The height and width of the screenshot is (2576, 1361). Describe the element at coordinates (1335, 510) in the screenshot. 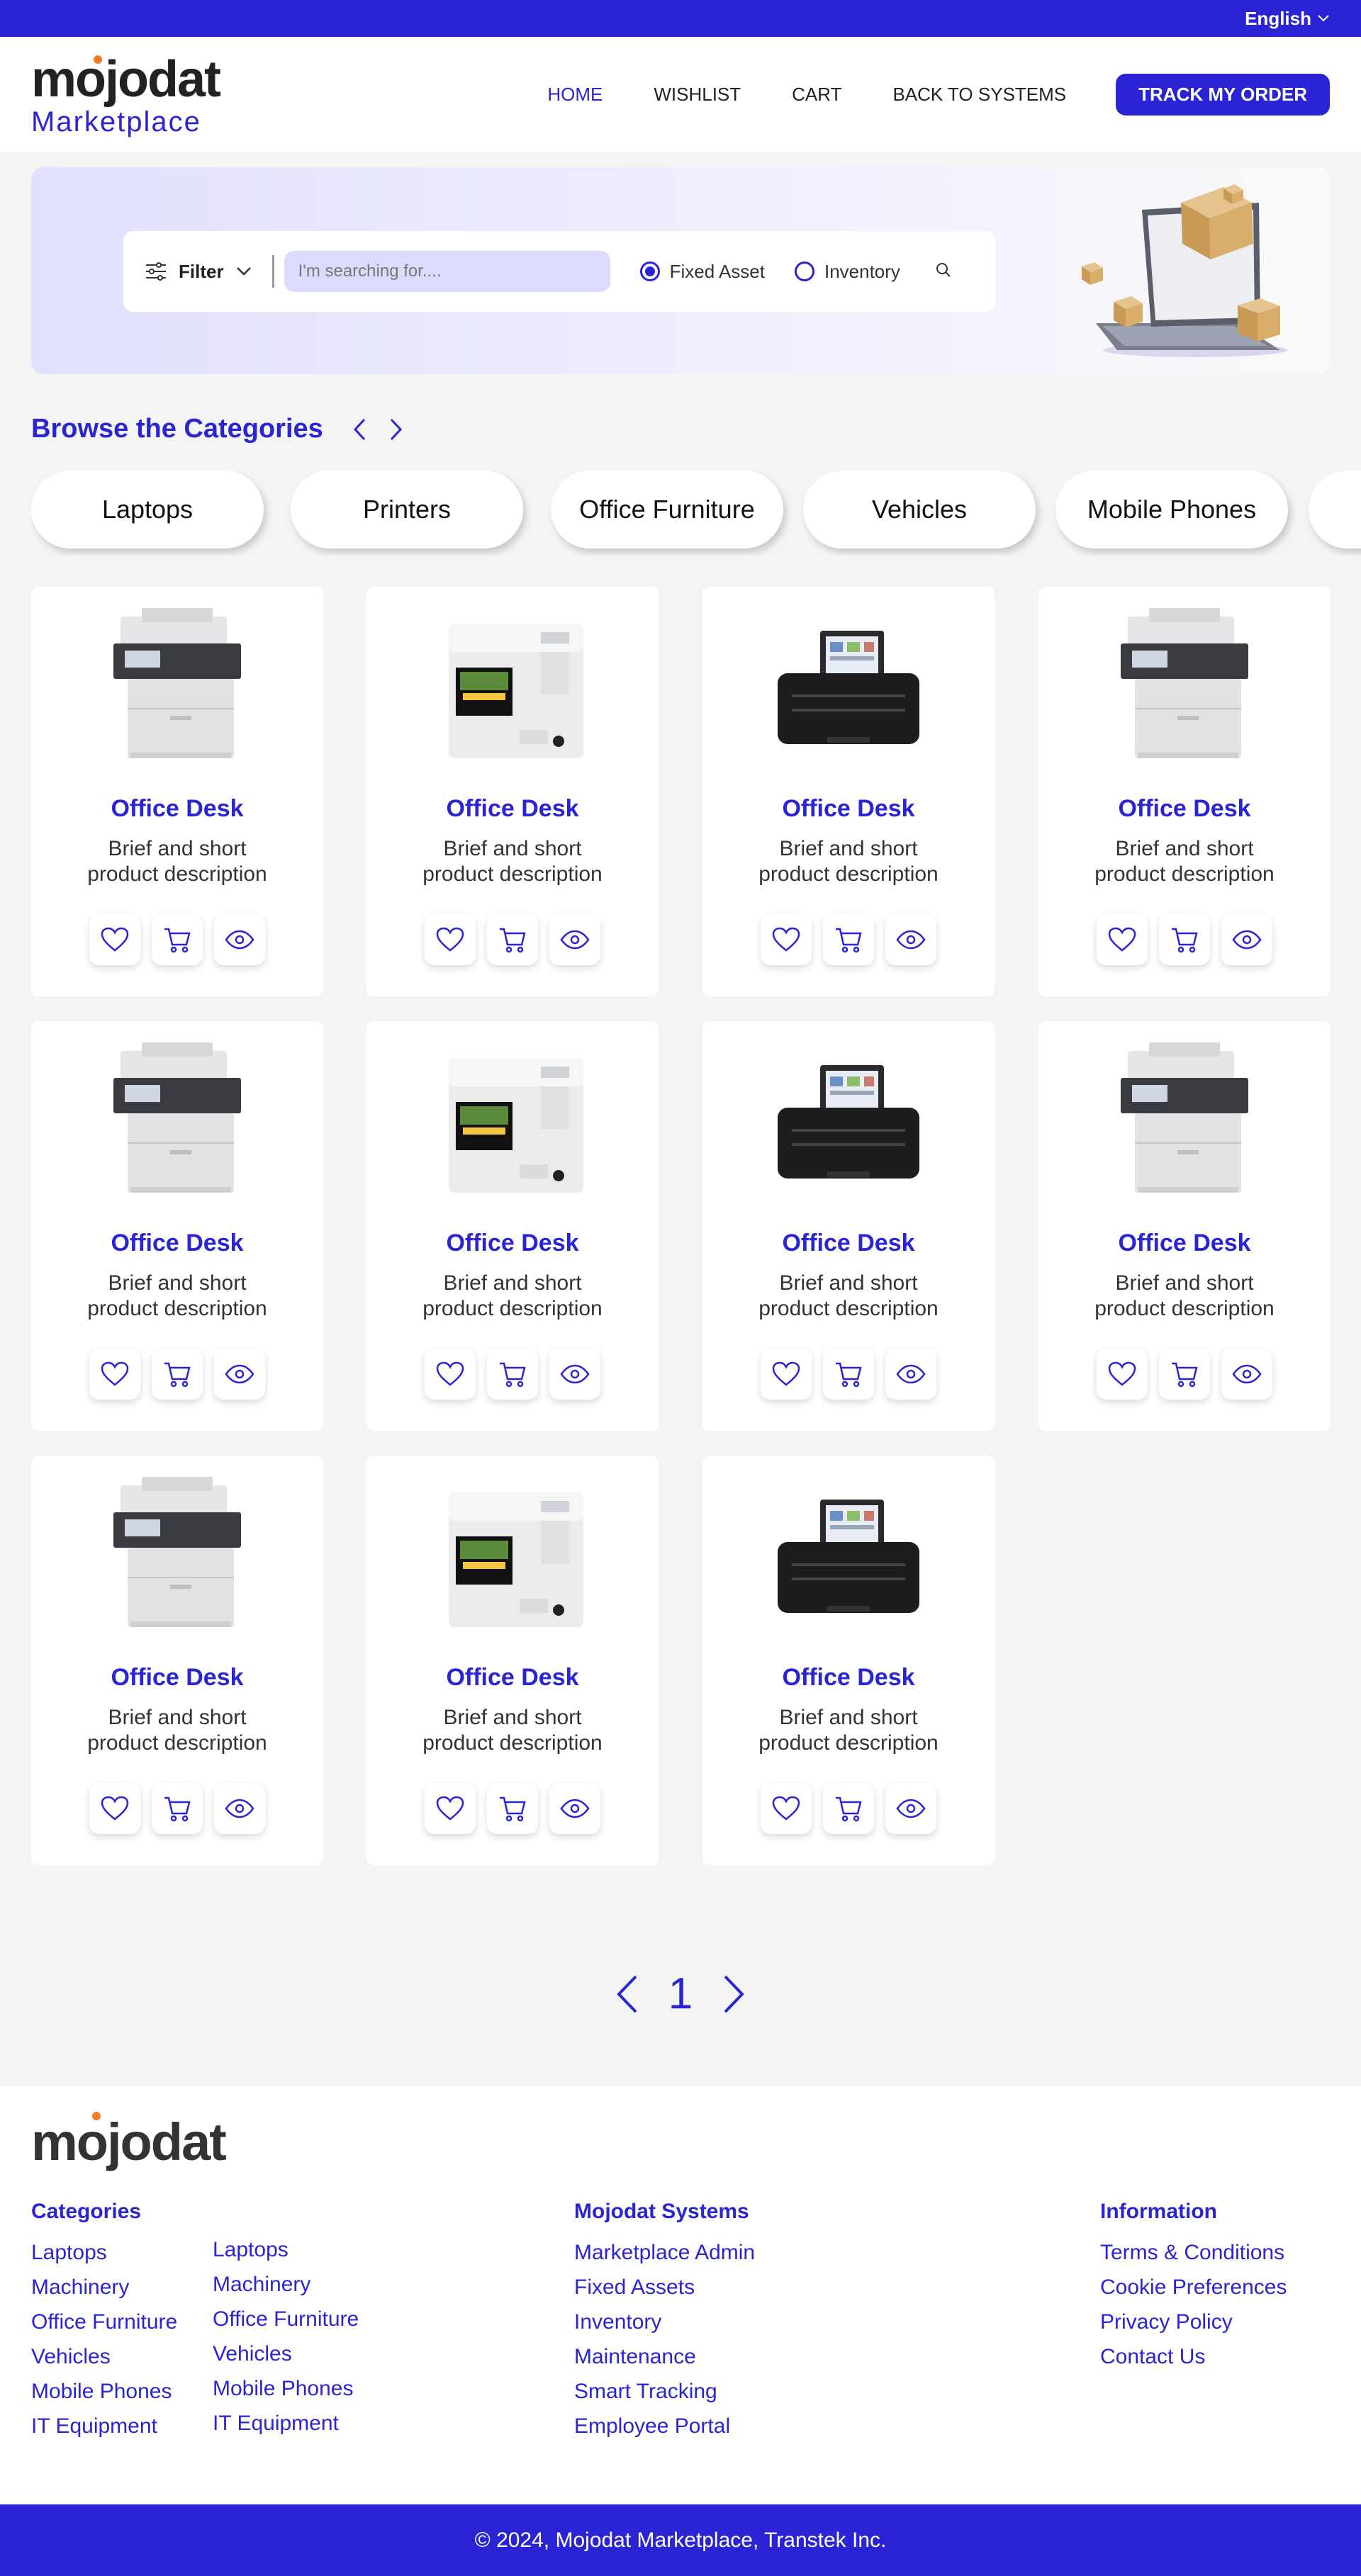

I see `category-pill-partial` at that location.